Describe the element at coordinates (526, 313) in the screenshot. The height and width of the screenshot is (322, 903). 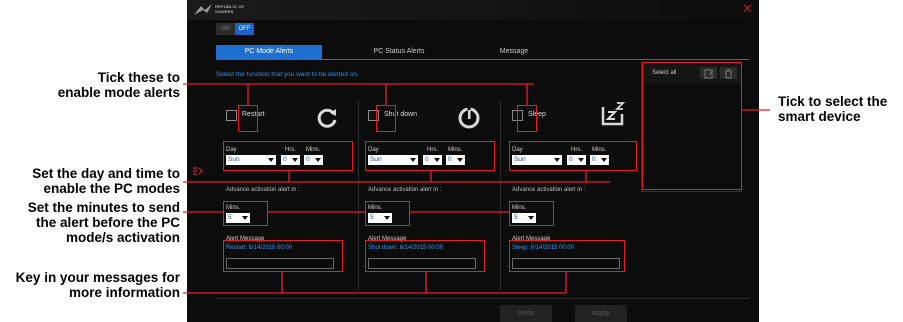
I see `undo-button: Undo` at that location.